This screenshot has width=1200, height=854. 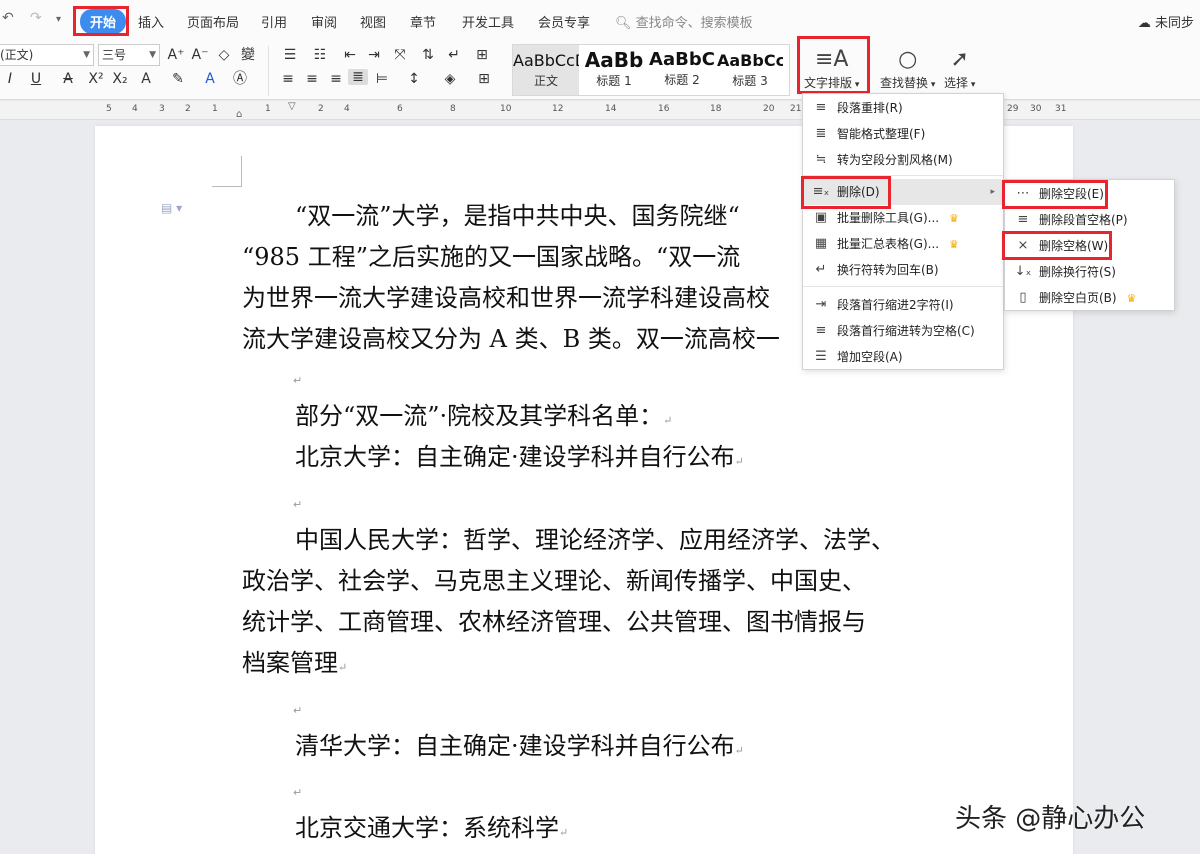 I want to click on ruler-number: 20, so click(x=769, y=109).